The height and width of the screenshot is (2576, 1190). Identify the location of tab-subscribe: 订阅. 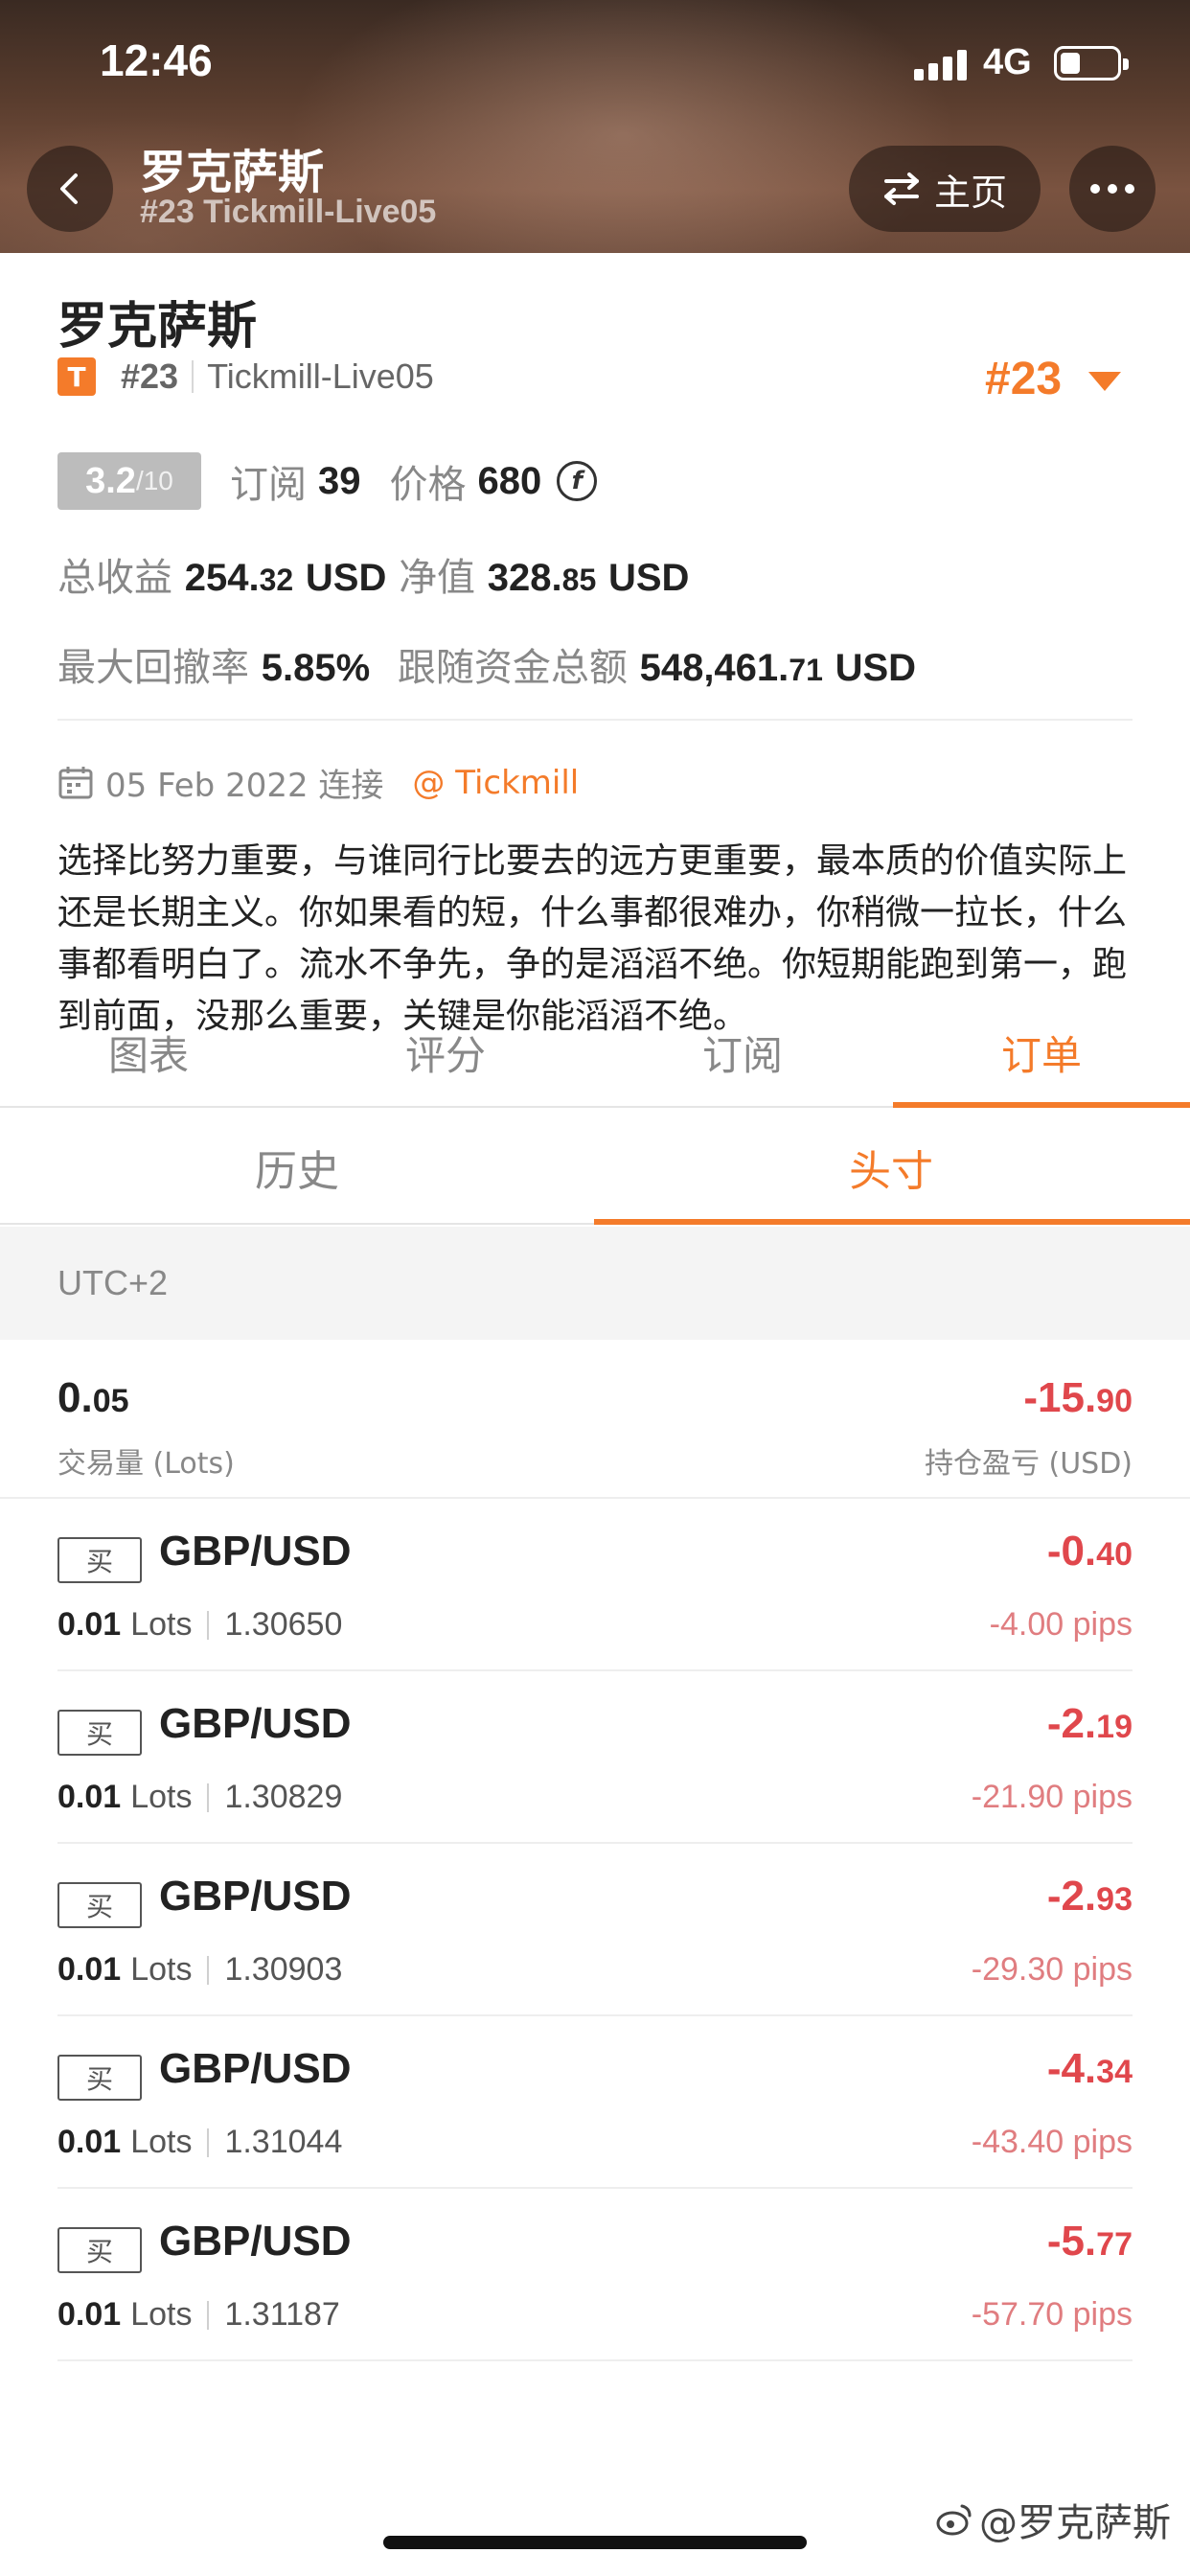
(743, 1053).